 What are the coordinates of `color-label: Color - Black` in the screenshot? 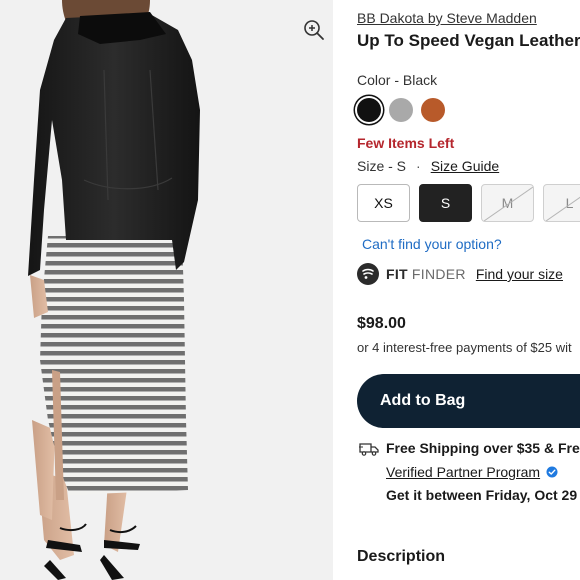 It's located at (397, 80).